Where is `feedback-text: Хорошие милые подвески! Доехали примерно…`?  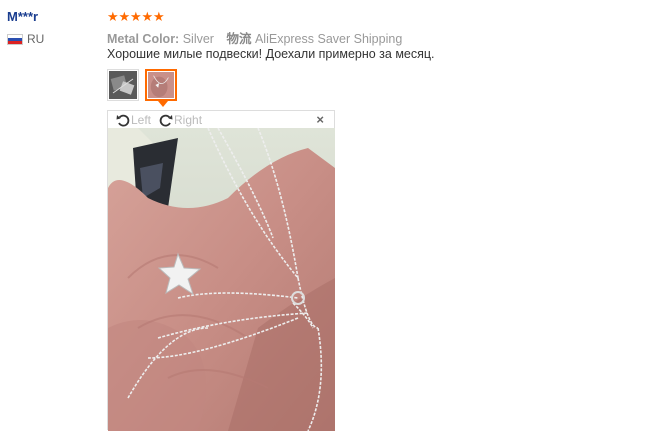 feedback-text: Хорошие милые подвески! Доехали примерно… is located at coordinates (271, 54).